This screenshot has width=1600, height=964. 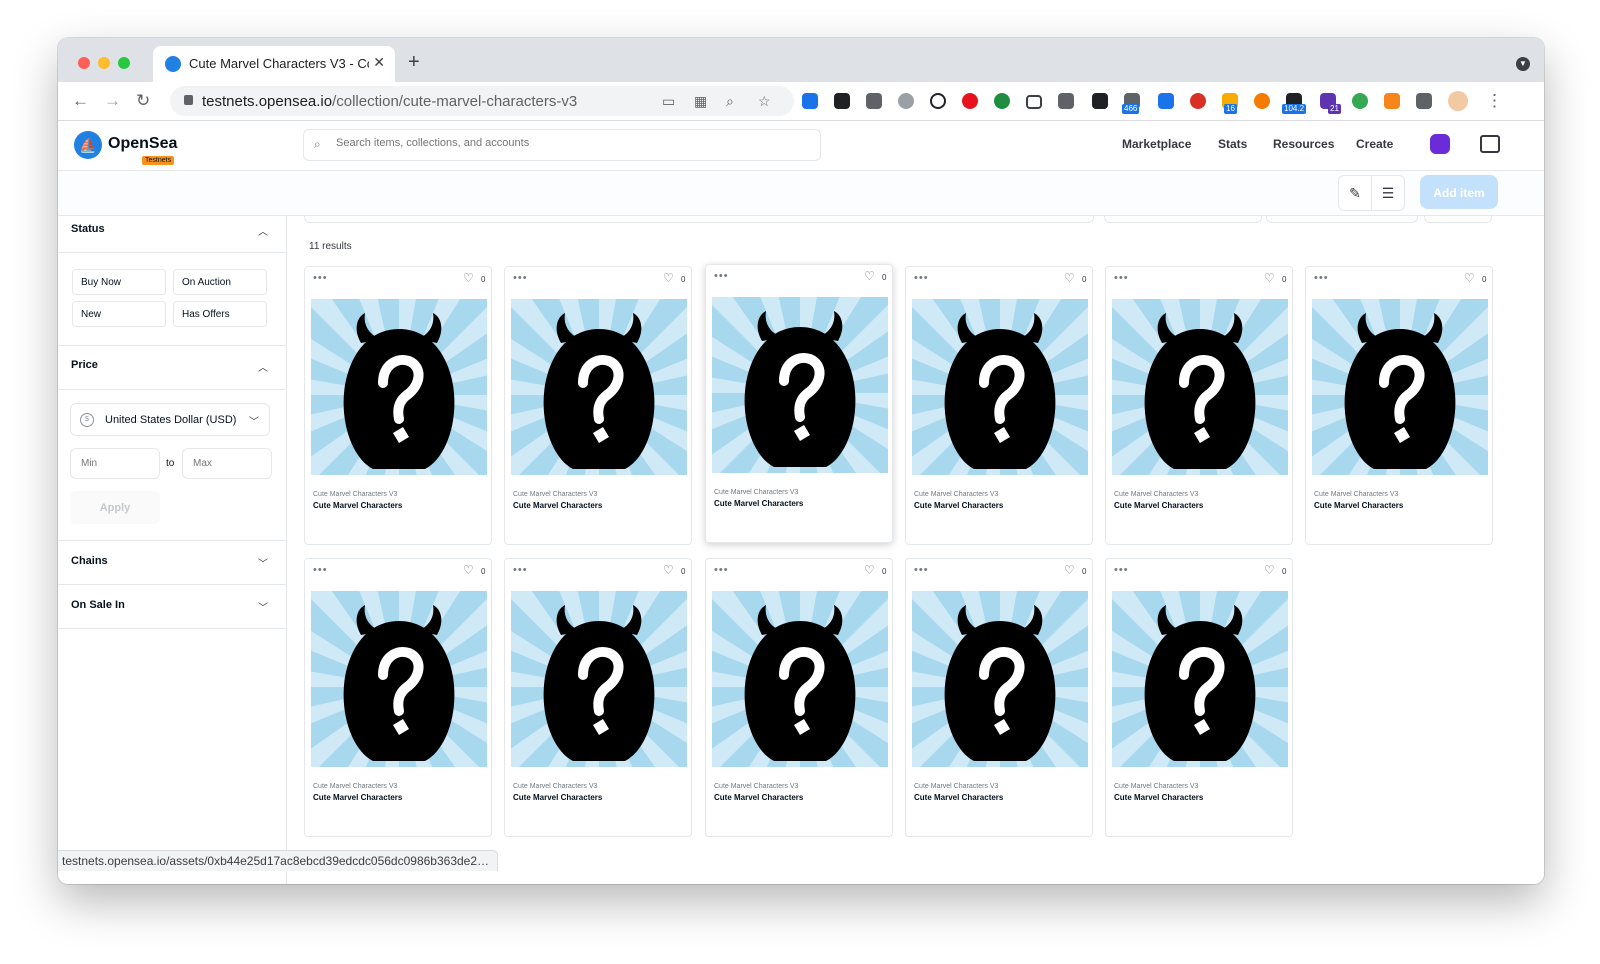 I want to click on max-price-input, so click(x=227, y=463).